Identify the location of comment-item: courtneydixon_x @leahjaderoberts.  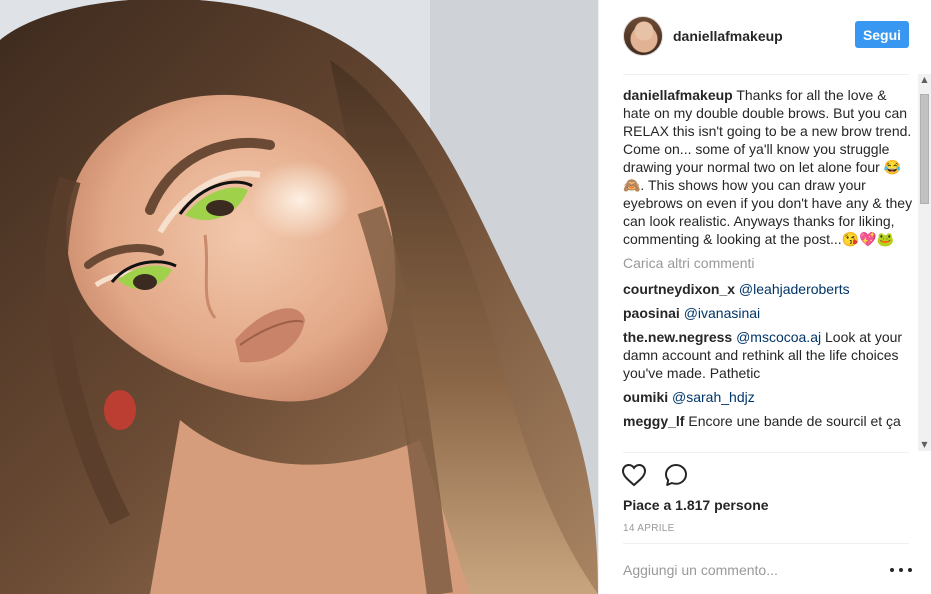
(768, 289).